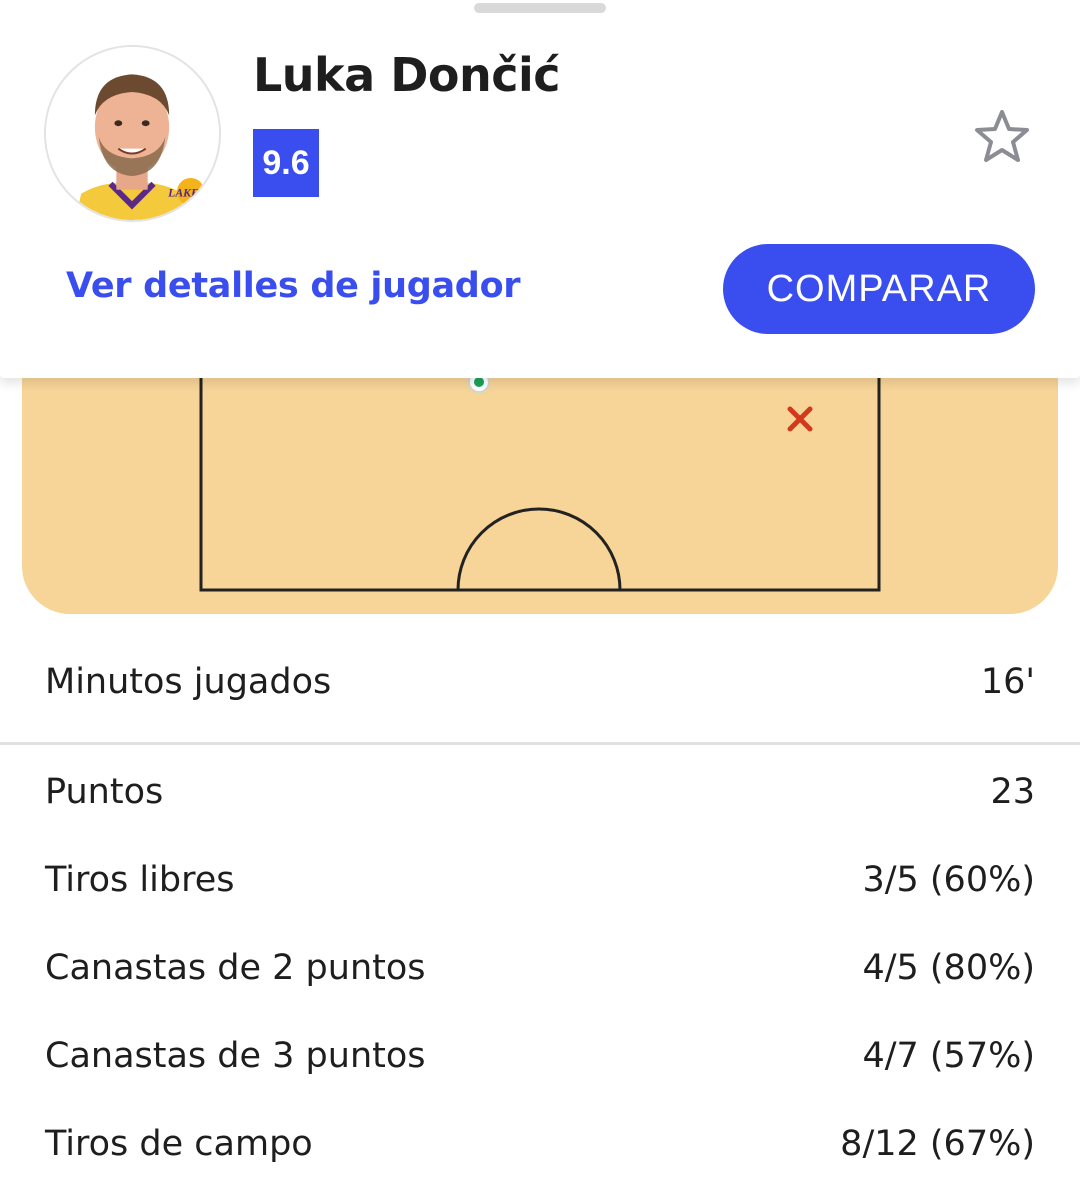 This screenshot has height=1199, width=1080. What do you see at coordinates (540, 8) in the screenshot?
I see `sheet-drag-handle` at bounding box center [540, 8].